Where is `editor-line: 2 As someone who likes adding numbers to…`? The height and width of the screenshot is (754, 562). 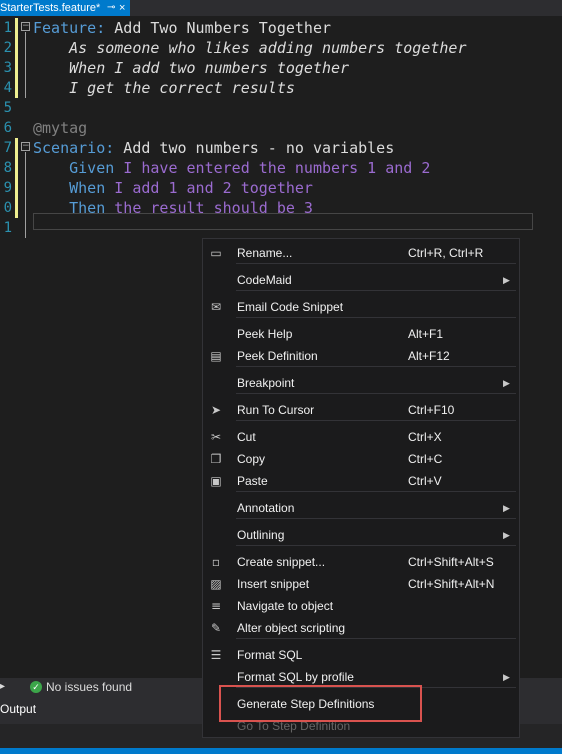 editor-line: 2 As someone who likes adding numbers to… is located at coordinates (281, 48).